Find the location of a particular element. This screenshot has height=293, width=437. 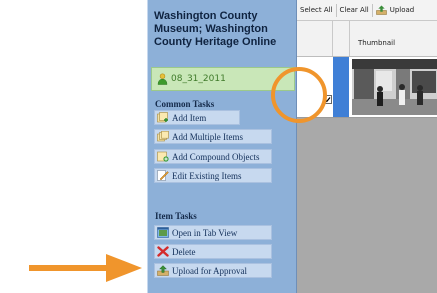

add-compound-object-icon is located at coordinates (163, 156).